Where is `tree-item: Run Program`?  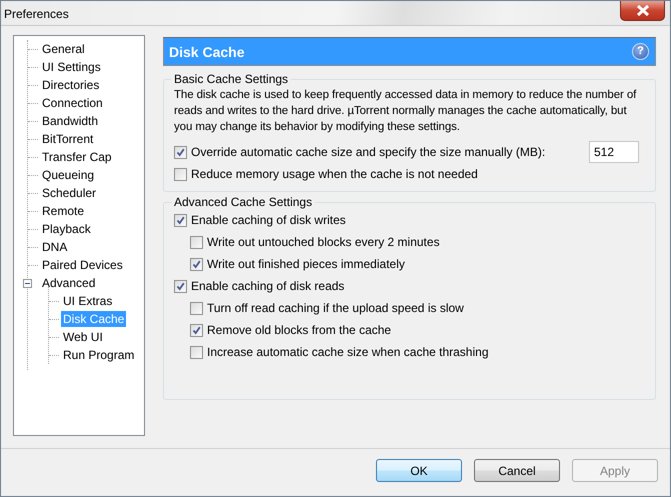
tree-item: Run Program is located at coordinates (98, 355).